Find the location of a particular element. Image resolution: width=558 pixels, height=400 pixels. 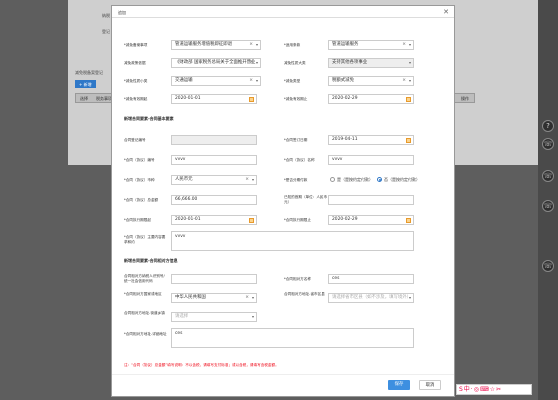

bg-col-item: 税务事项 is located at coordinates (104, 98).